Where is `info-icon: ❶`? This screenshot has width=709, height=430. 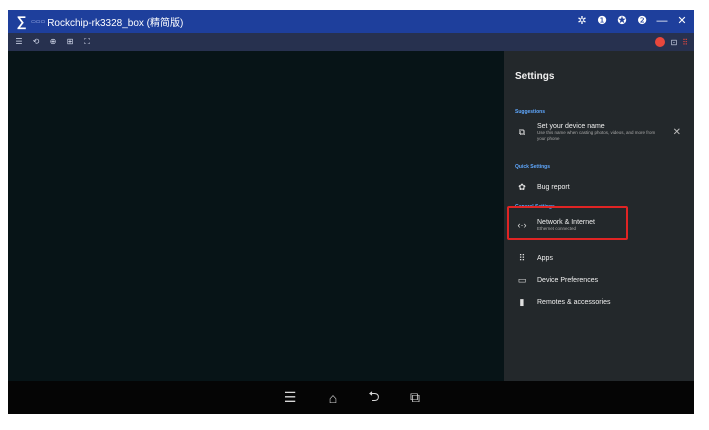
info-icon: ❶ is located at coordinates (602, 21).